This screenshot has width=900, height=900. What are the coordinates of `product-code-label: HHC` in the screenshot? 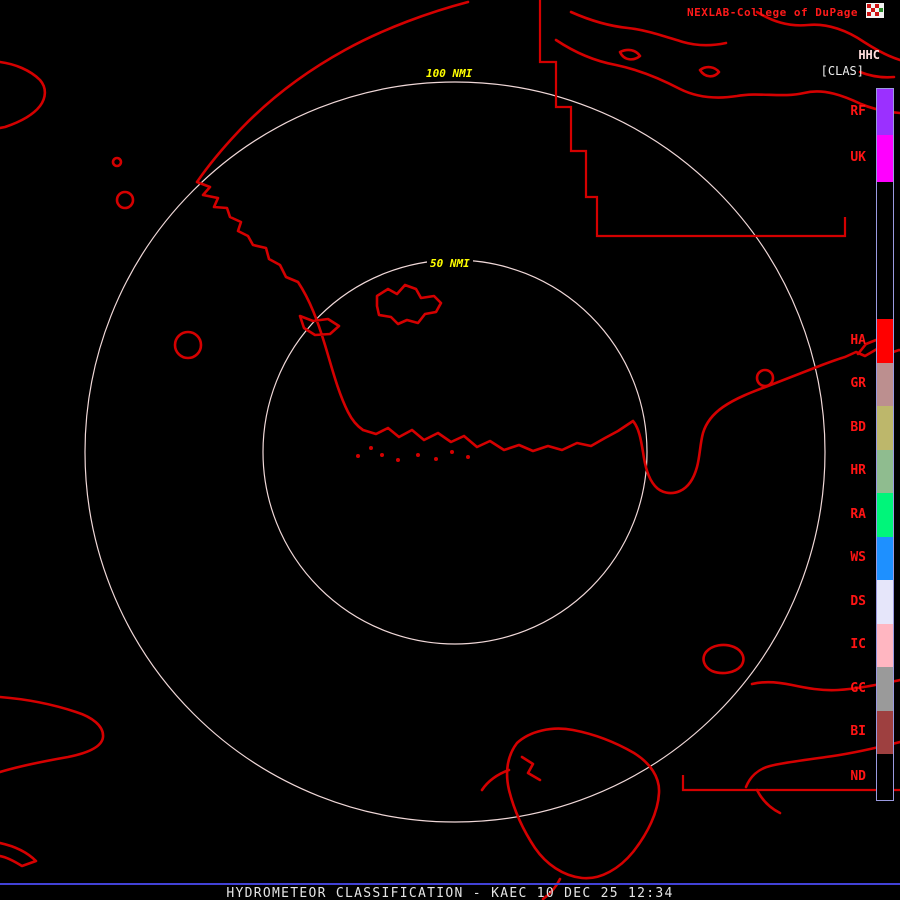 It's located at (869, 55).